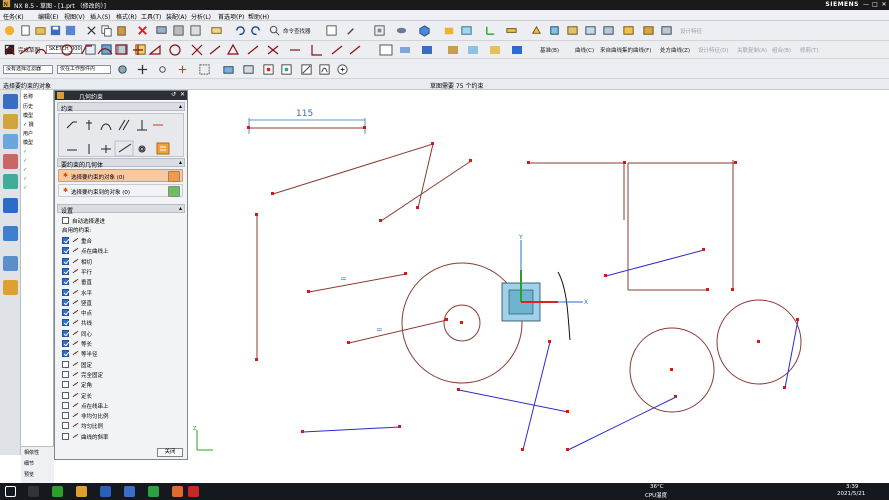 The image size is (889, 500). I want to click on auto-select-checkbox: 自动选择递进, so click(122, 220).